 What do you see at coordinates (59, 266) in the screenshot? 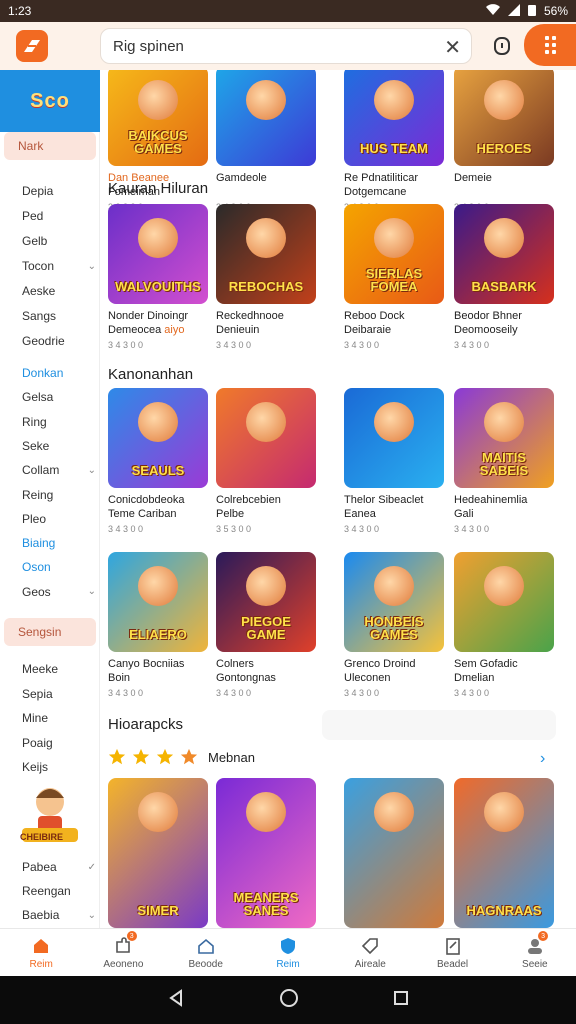
I see `sidebar-item: Tocon ⌄` at bounding box center [59, 266].